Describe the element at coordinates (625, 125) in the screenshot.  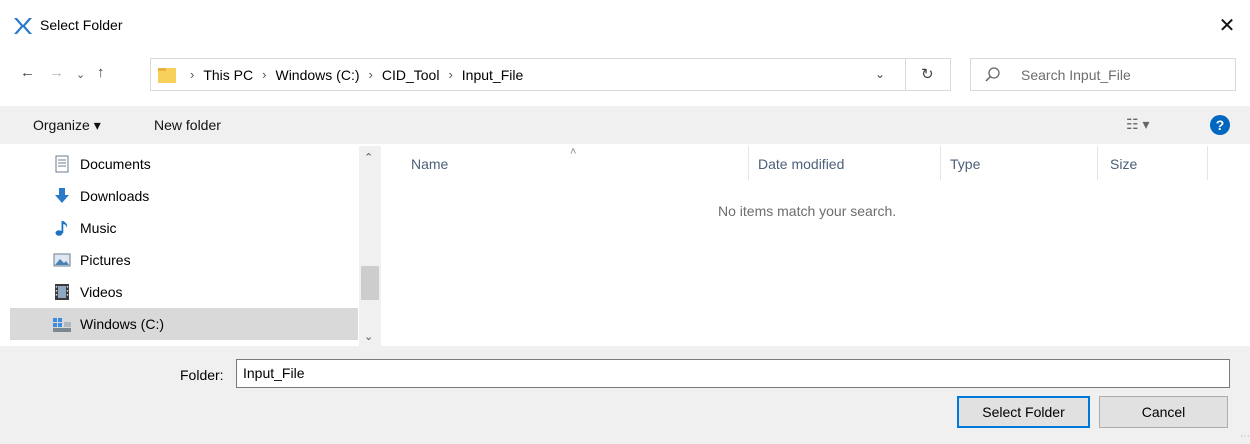
I see `command-toolbar: Organize ▾ New folder ☷ ▾ ?` at that location.